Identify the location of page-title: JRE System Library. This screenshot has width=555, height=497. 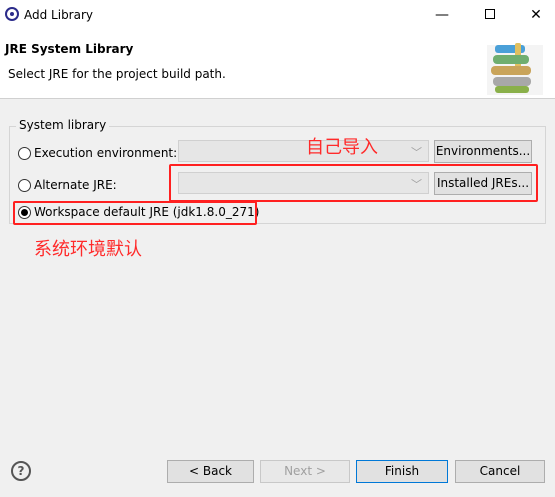
(69, 49).